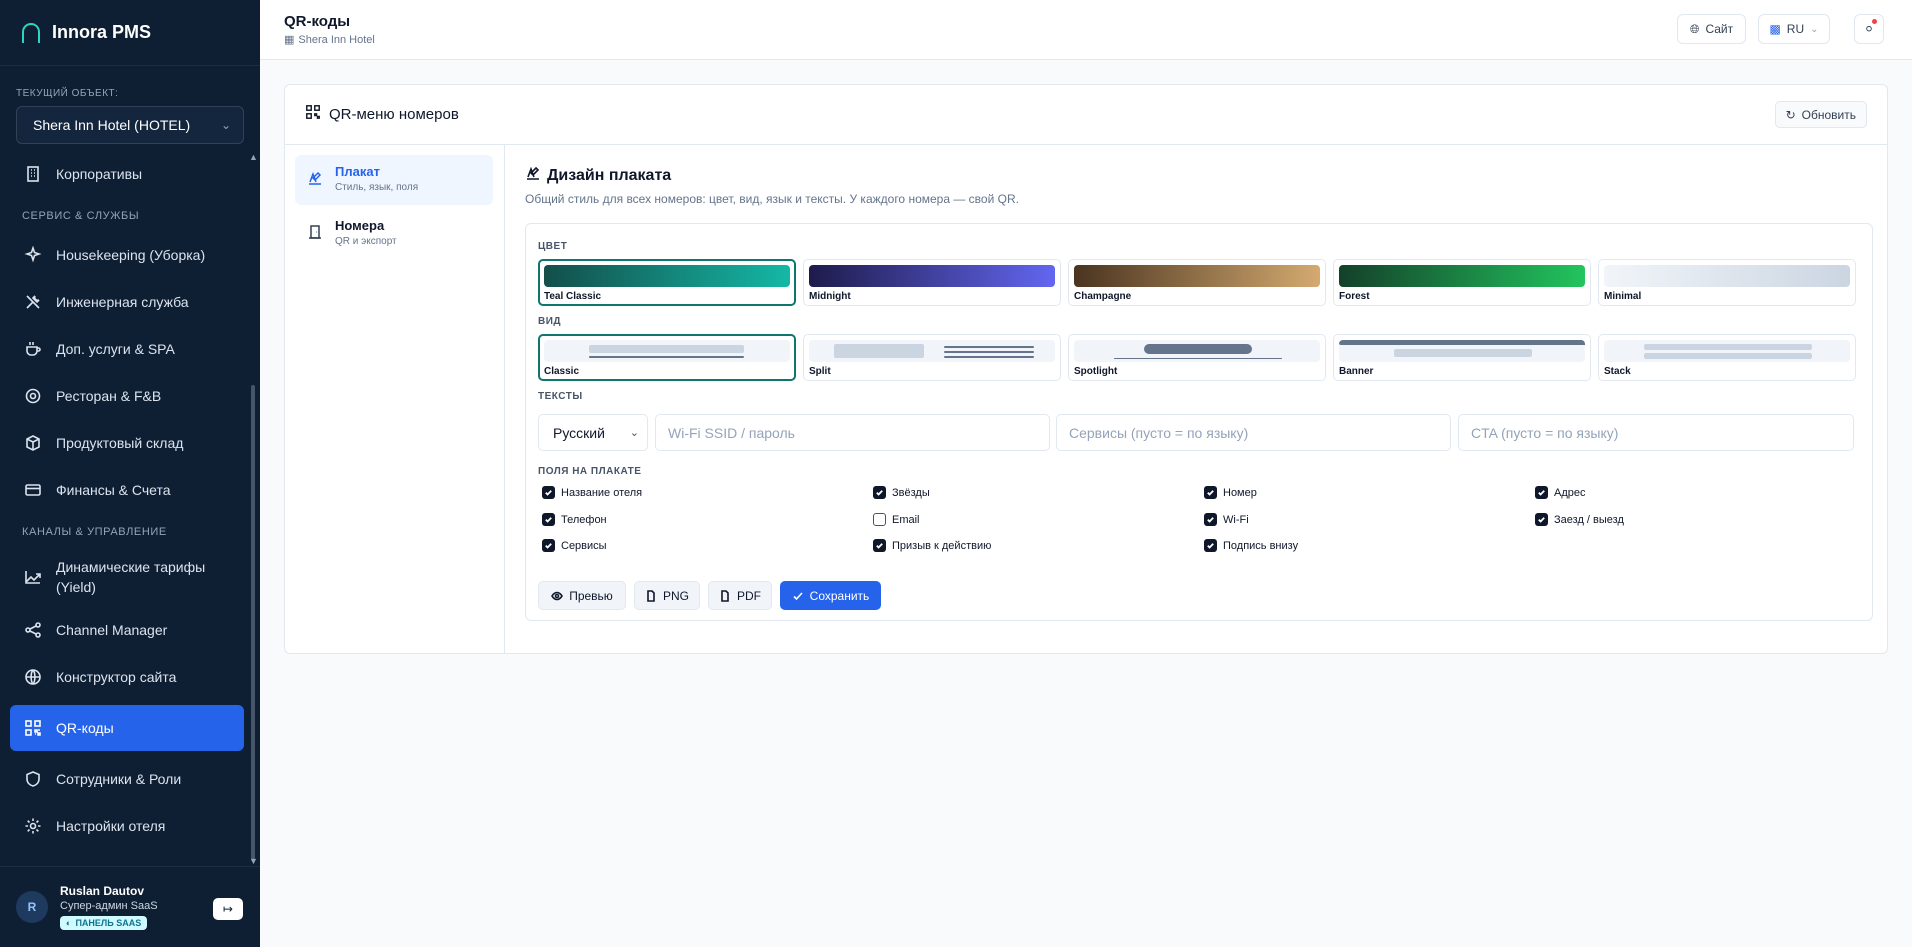 Image resolution: width=1912 pixels, height=947 pixels. Describe the element at coordinates (32, 907) in the screenshot. I see `avatar: R` at that location.